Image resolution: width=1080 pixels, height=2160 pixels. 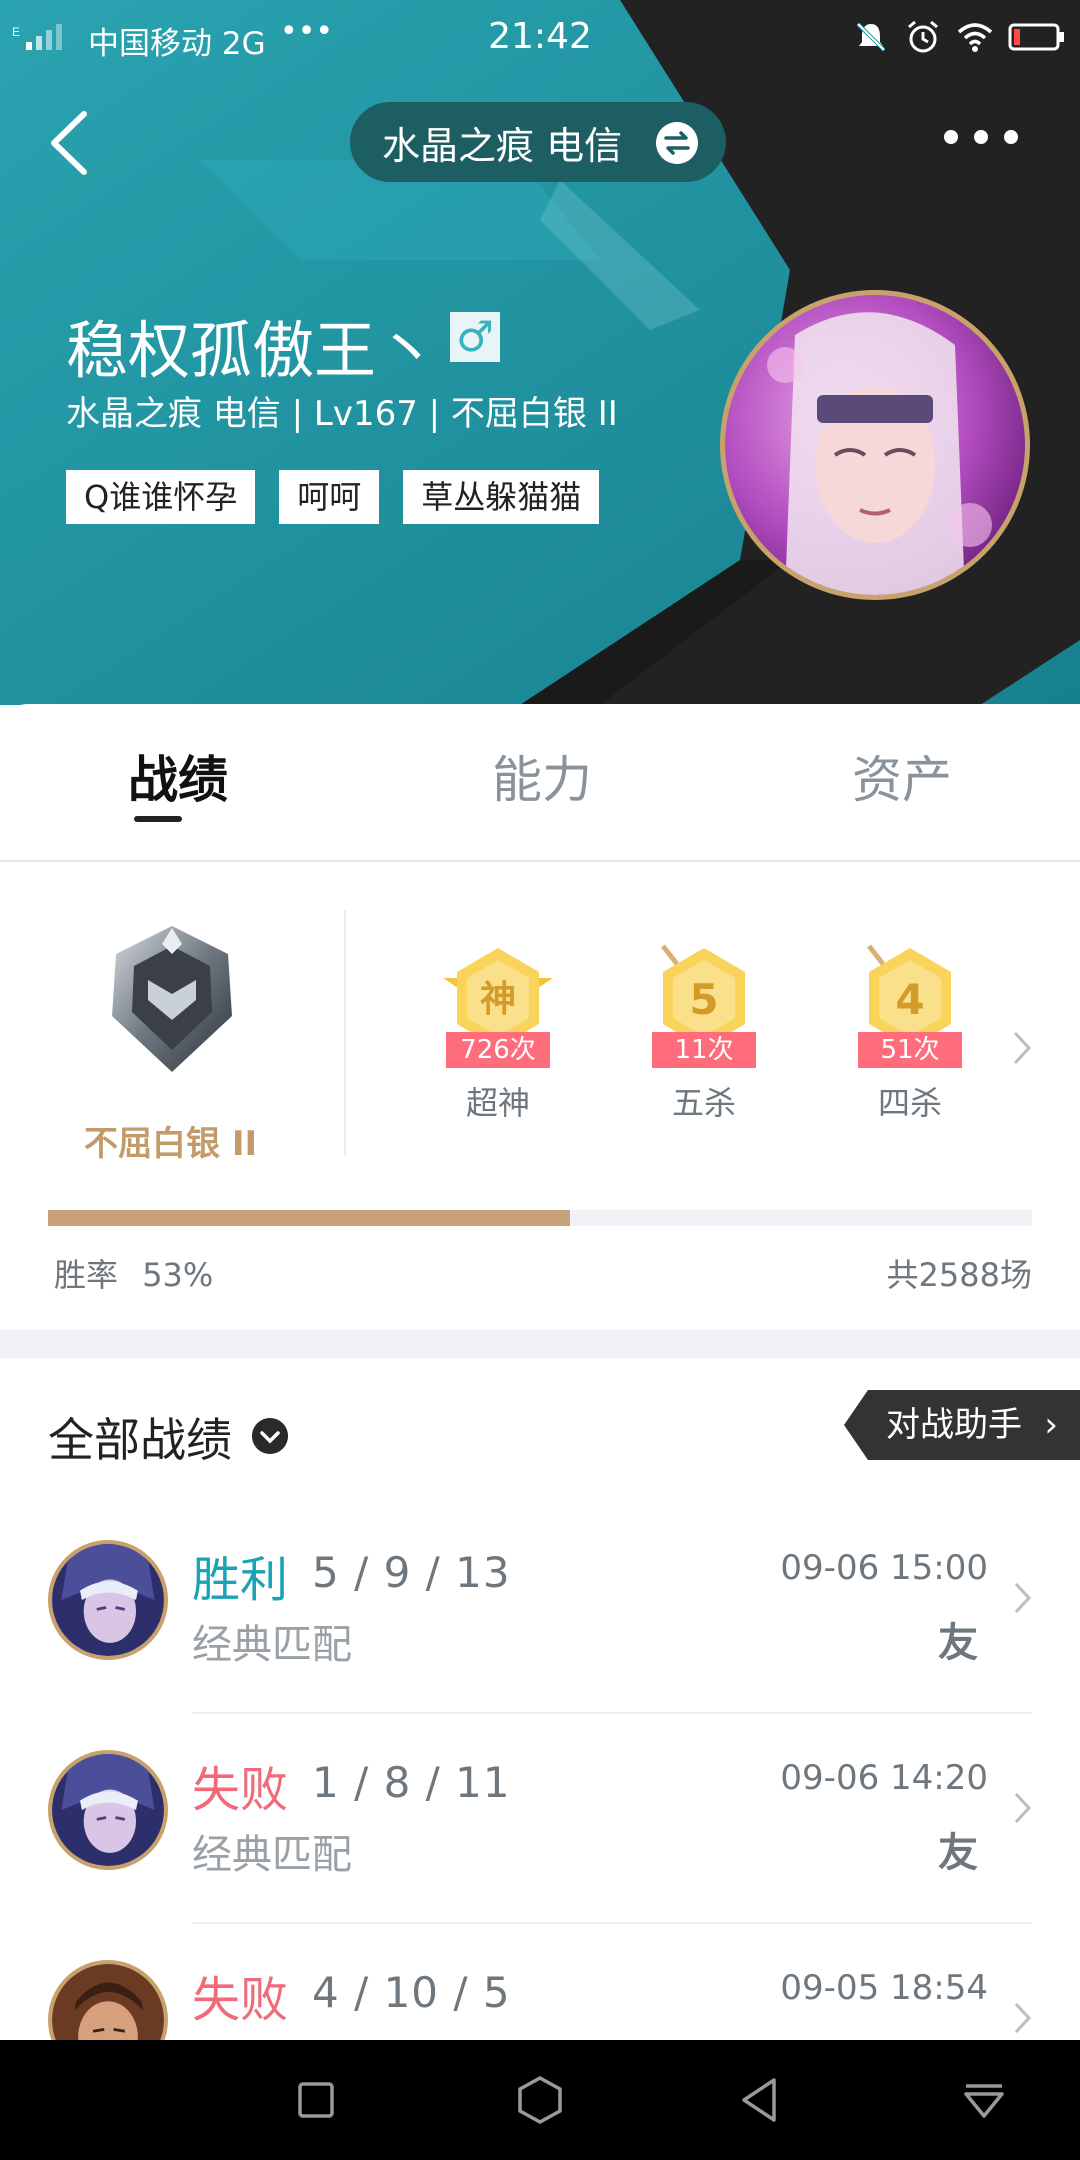 I want to click on match-kda: 4 / 10 / 5, so click(x=411, y=1992).